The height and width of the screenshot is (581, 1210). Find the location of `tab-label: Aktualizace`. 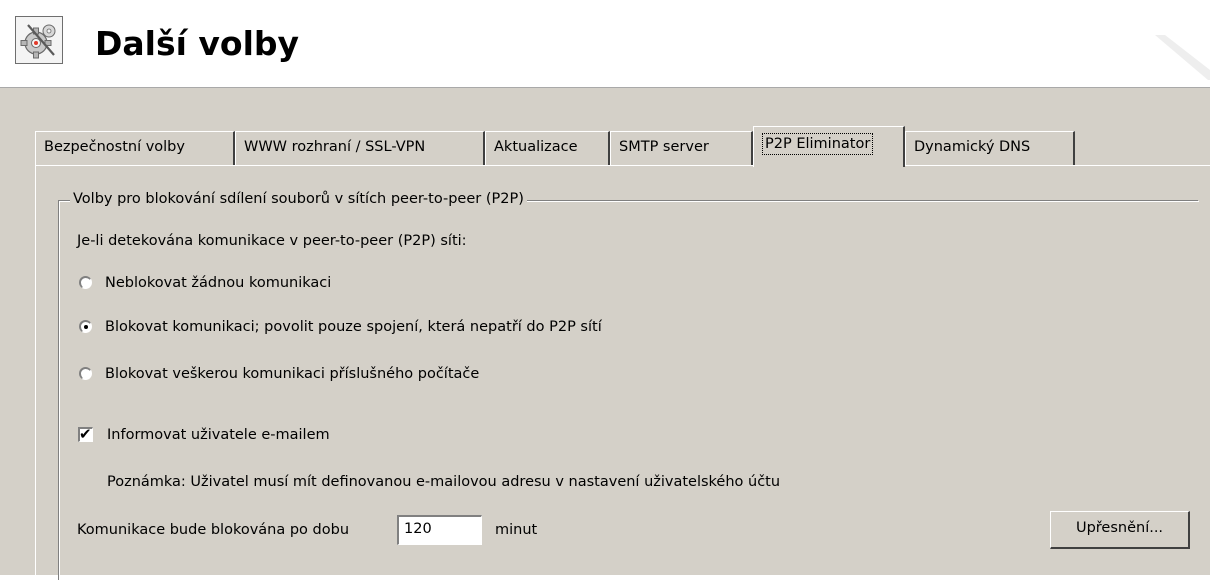

tab-label: Aktualizace is located at coordinates (536, 147).